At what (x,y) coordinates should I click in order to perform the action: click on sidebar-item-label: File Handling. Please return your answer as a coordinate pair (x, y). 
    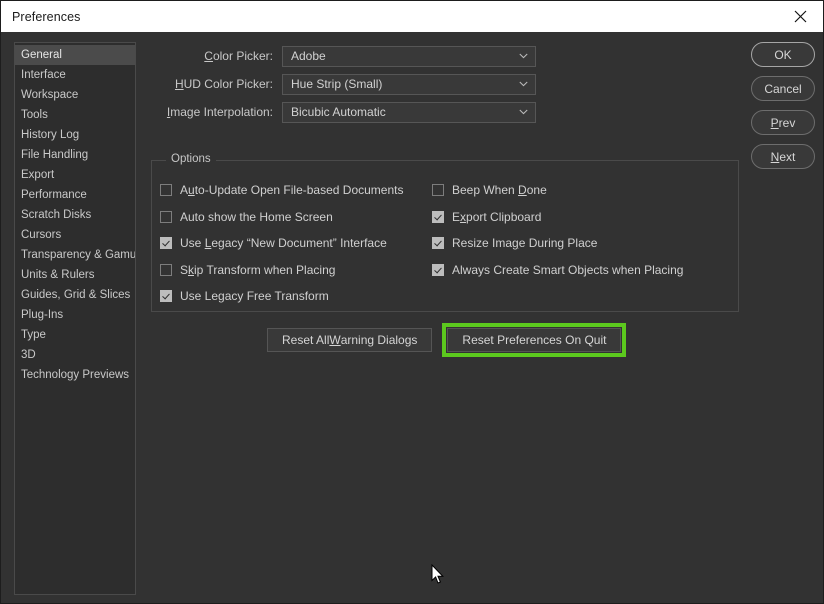
    Looking at the image, I should click on (55, 155).